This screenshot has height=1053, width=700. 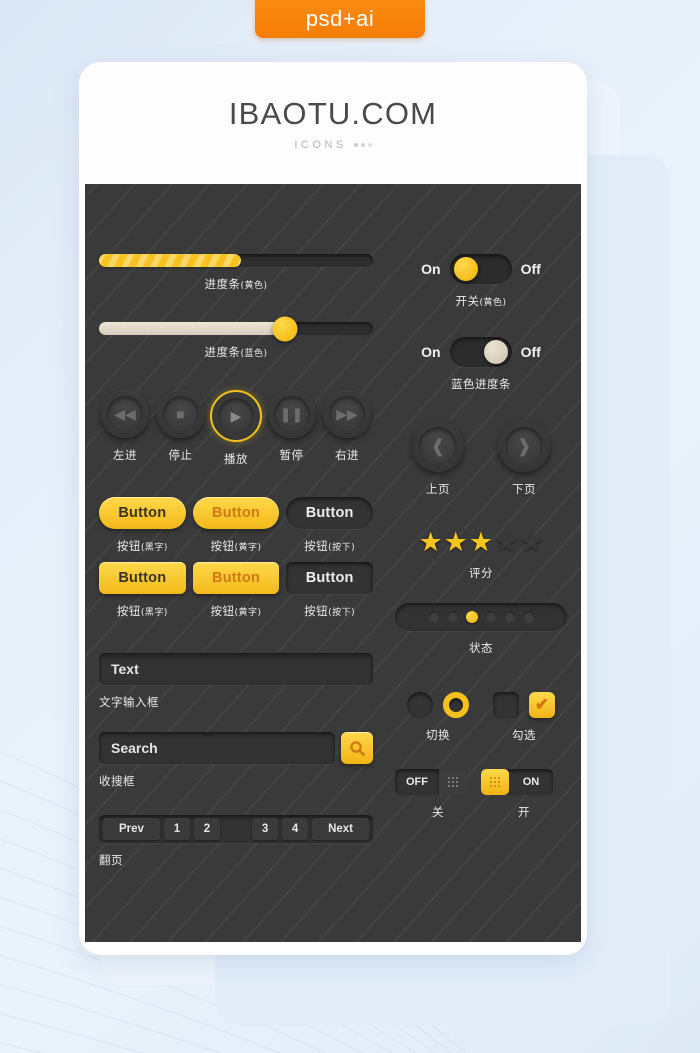 I want to click on media-button-label: 暂停, so click(x=291, y=455).